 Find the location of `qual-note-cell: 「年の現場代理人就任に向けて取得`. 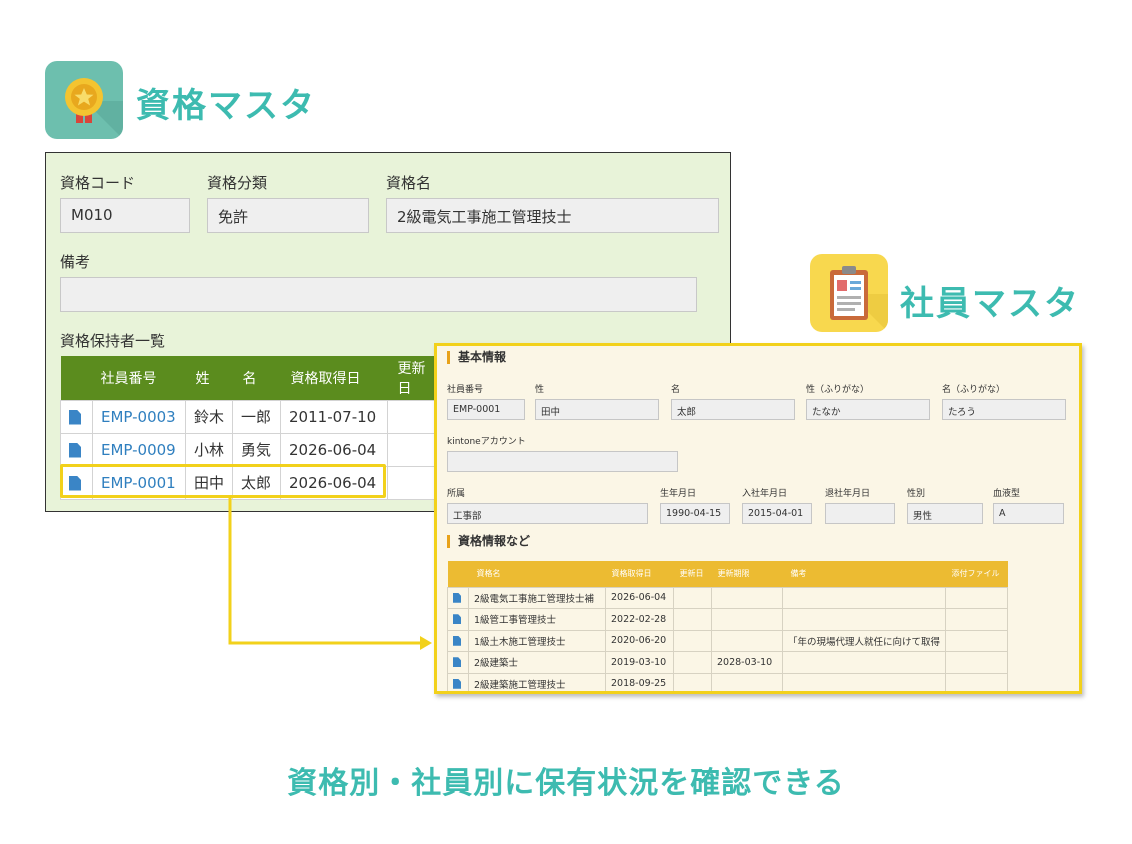

qual-note-cell: 「年の現場代理人就任に向けて取得 is located at coordinates (864, 640).